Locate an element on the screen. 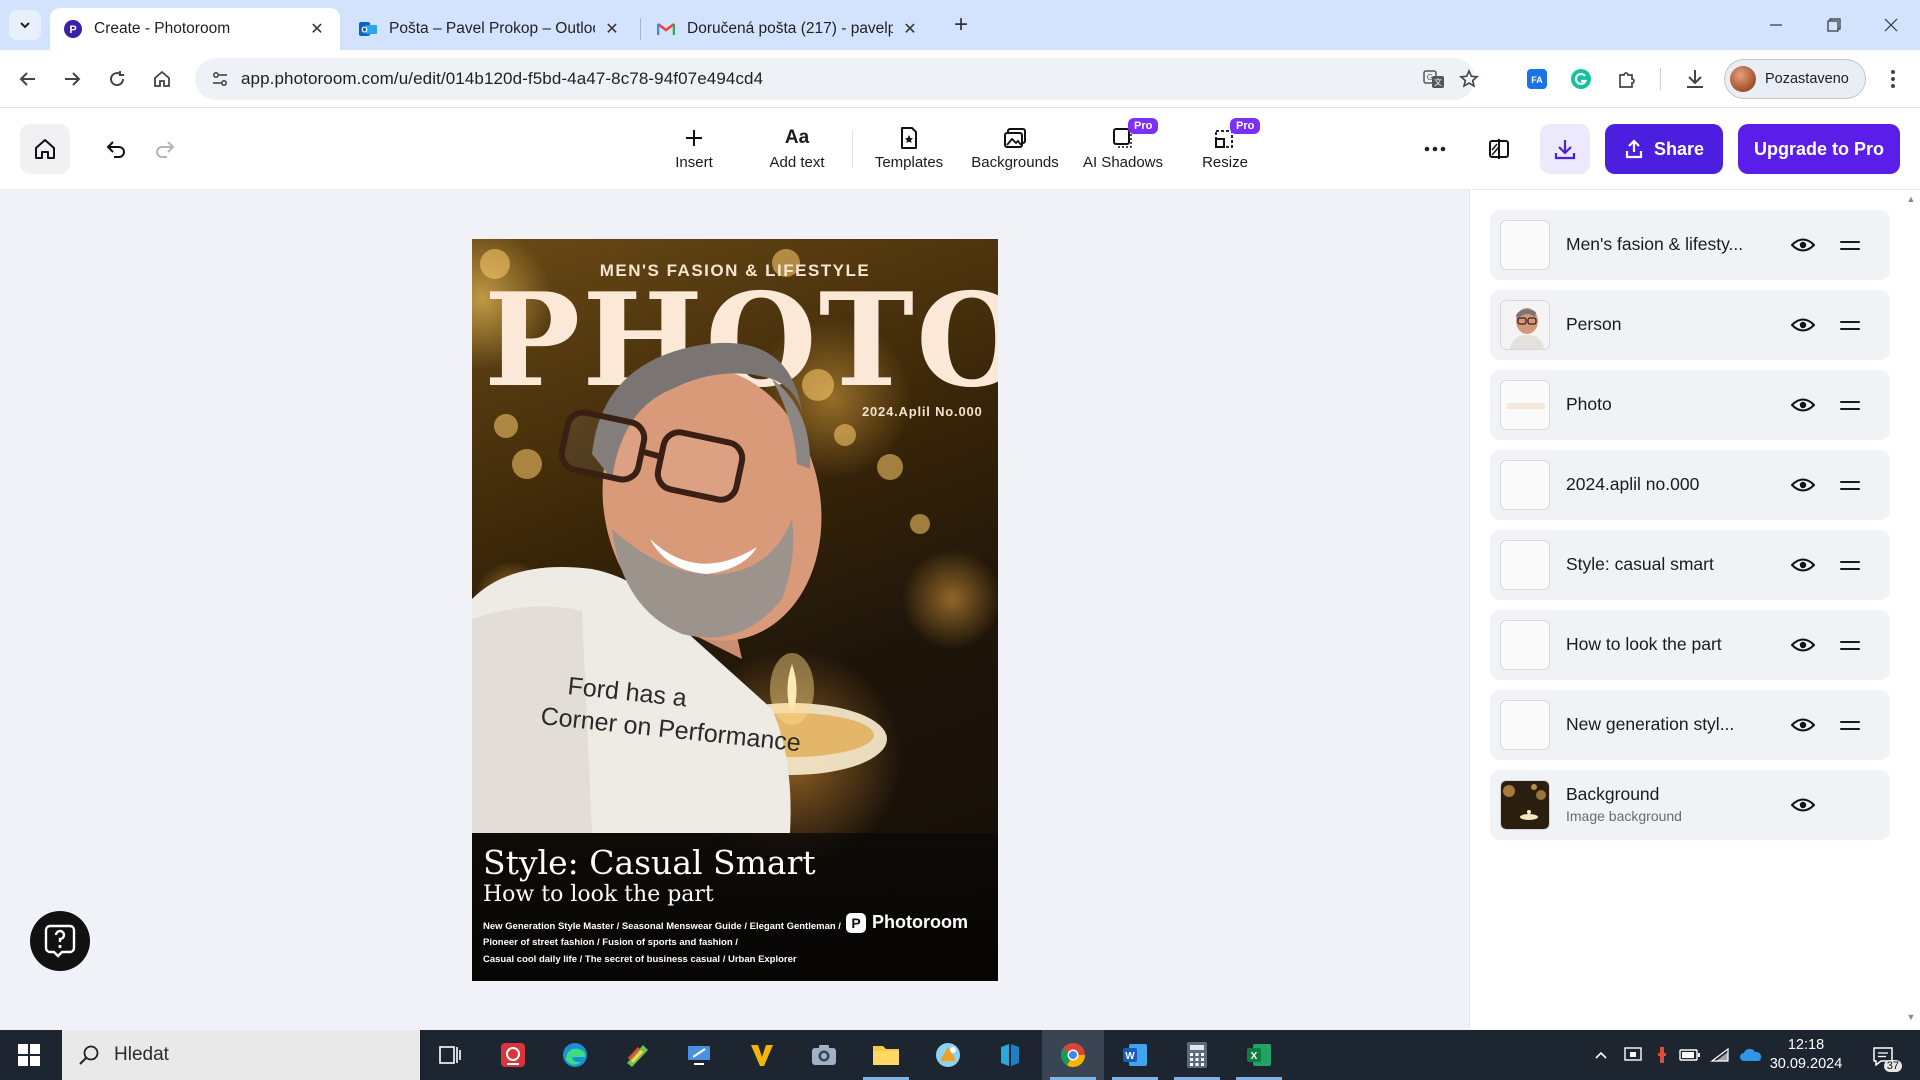 The image size is (1920, 1080). tray-overflow-chevron-icon is located at coordinates (1601, 1055).